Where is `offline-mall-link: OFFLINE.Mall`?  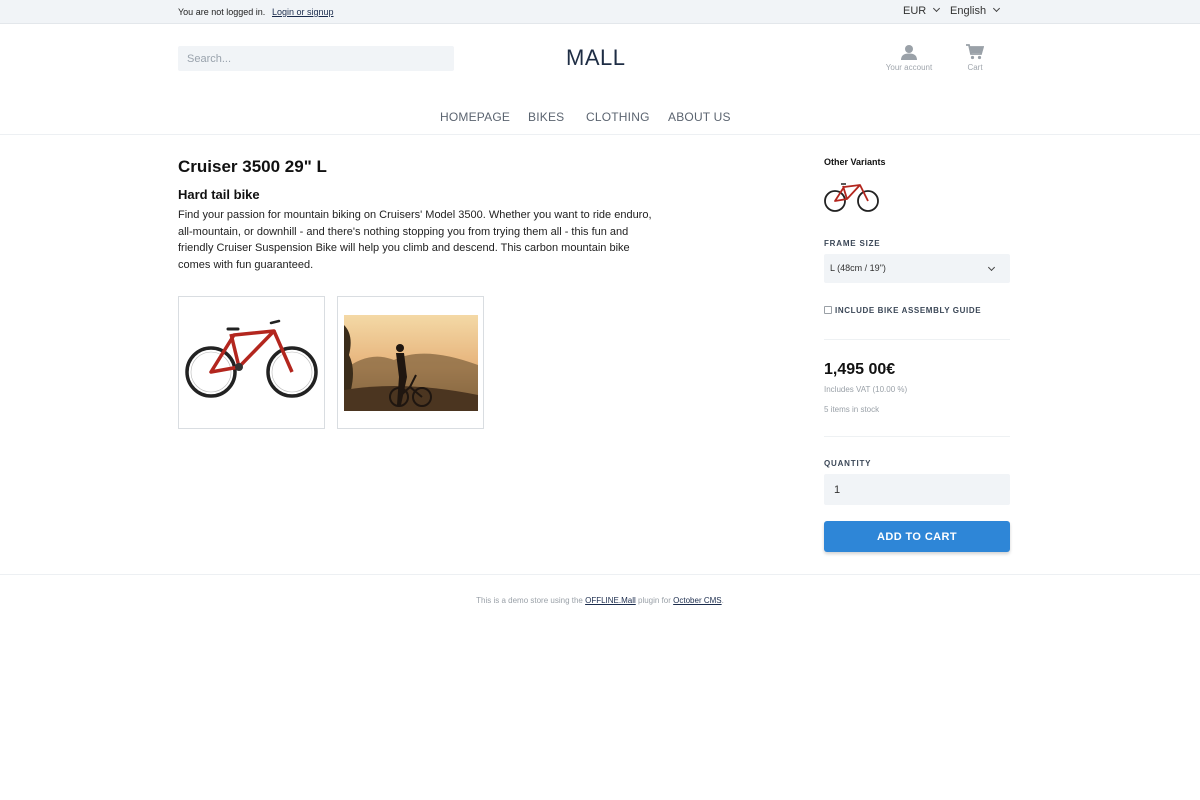
offline-mall-link: OFFLINE.Mall is located at coordinates (610, 600).